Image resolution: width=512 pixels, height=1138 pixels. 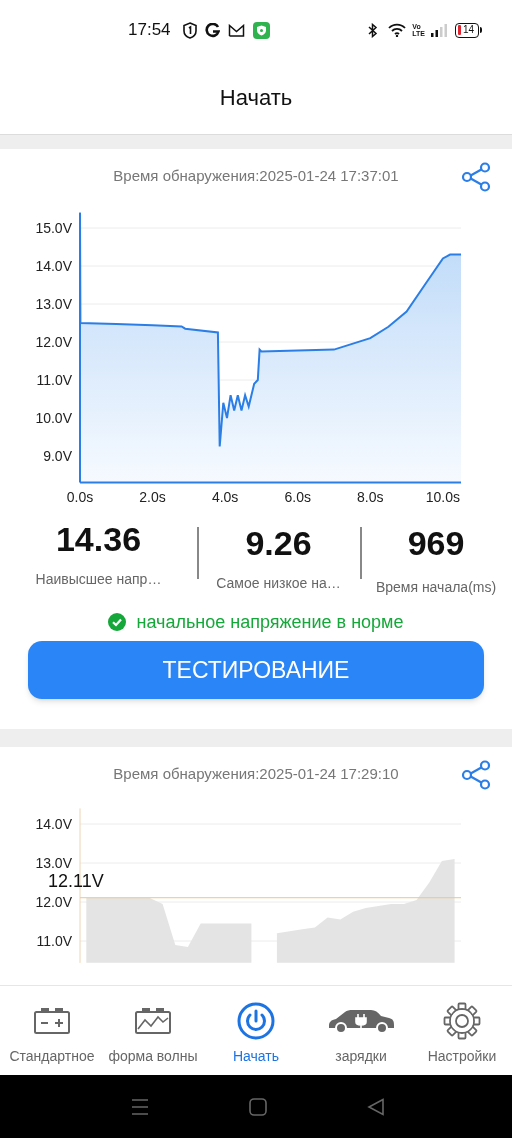 What do you see at coordinates (361, 1030) in the screenshot?
I see `nav-tab: зарядки` at bounding box center [361, 1030].